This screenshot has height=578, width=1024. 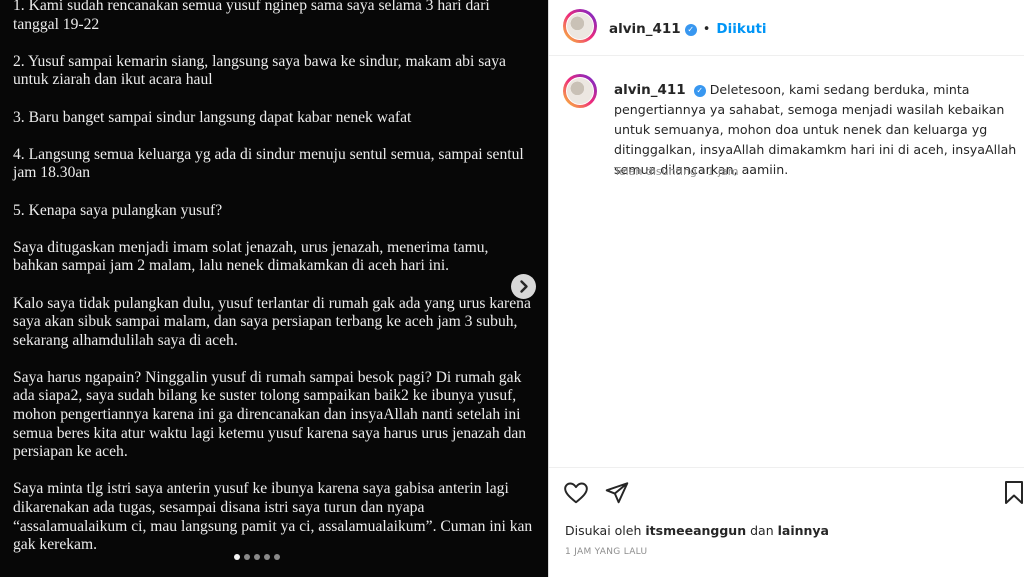 I want to click on caption-meta: Telah disunting · 1 jam, so click(x=676, y=171).